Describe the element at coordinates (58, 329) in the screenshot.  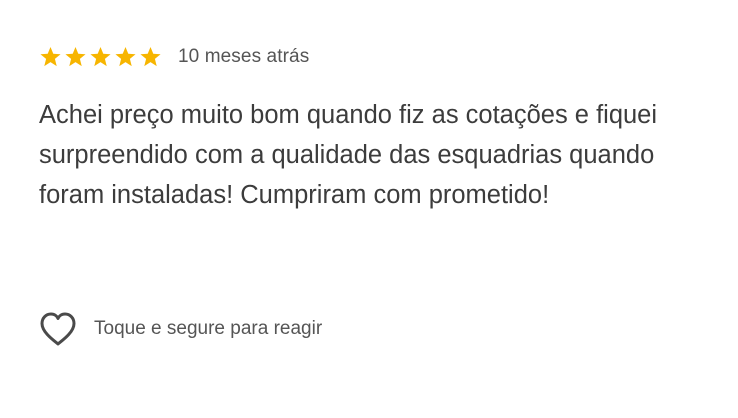
I see `heart-outline-icon` at that location.